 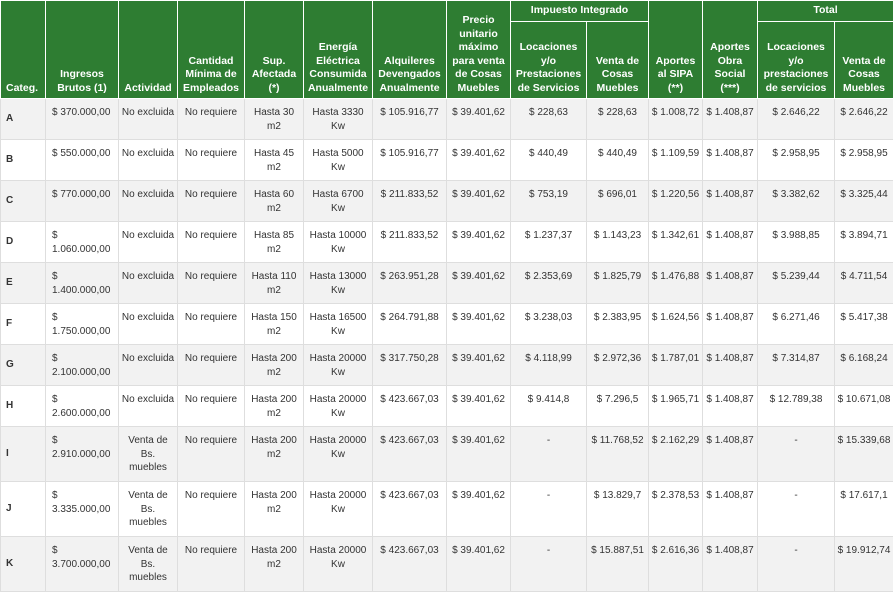 What do you see at coordinates (863, 119) in the screenshot?
I see `cell-tot-venta: $ 2.646,22` at bounding box center [863, 119].